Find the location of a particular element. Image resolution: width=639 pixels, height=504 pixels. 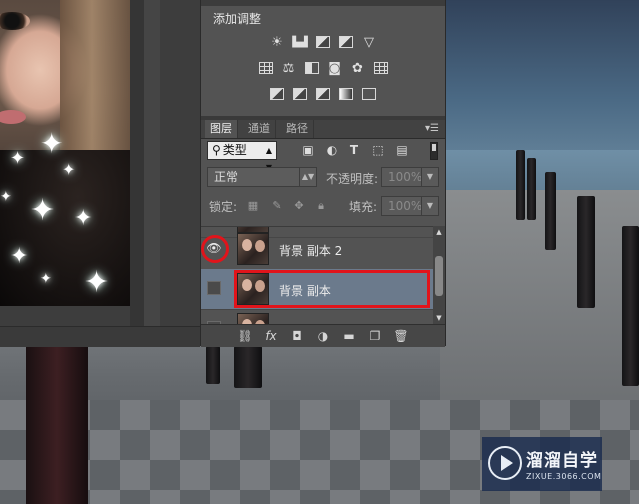

foreground-post is located at coordinates (57, 422).